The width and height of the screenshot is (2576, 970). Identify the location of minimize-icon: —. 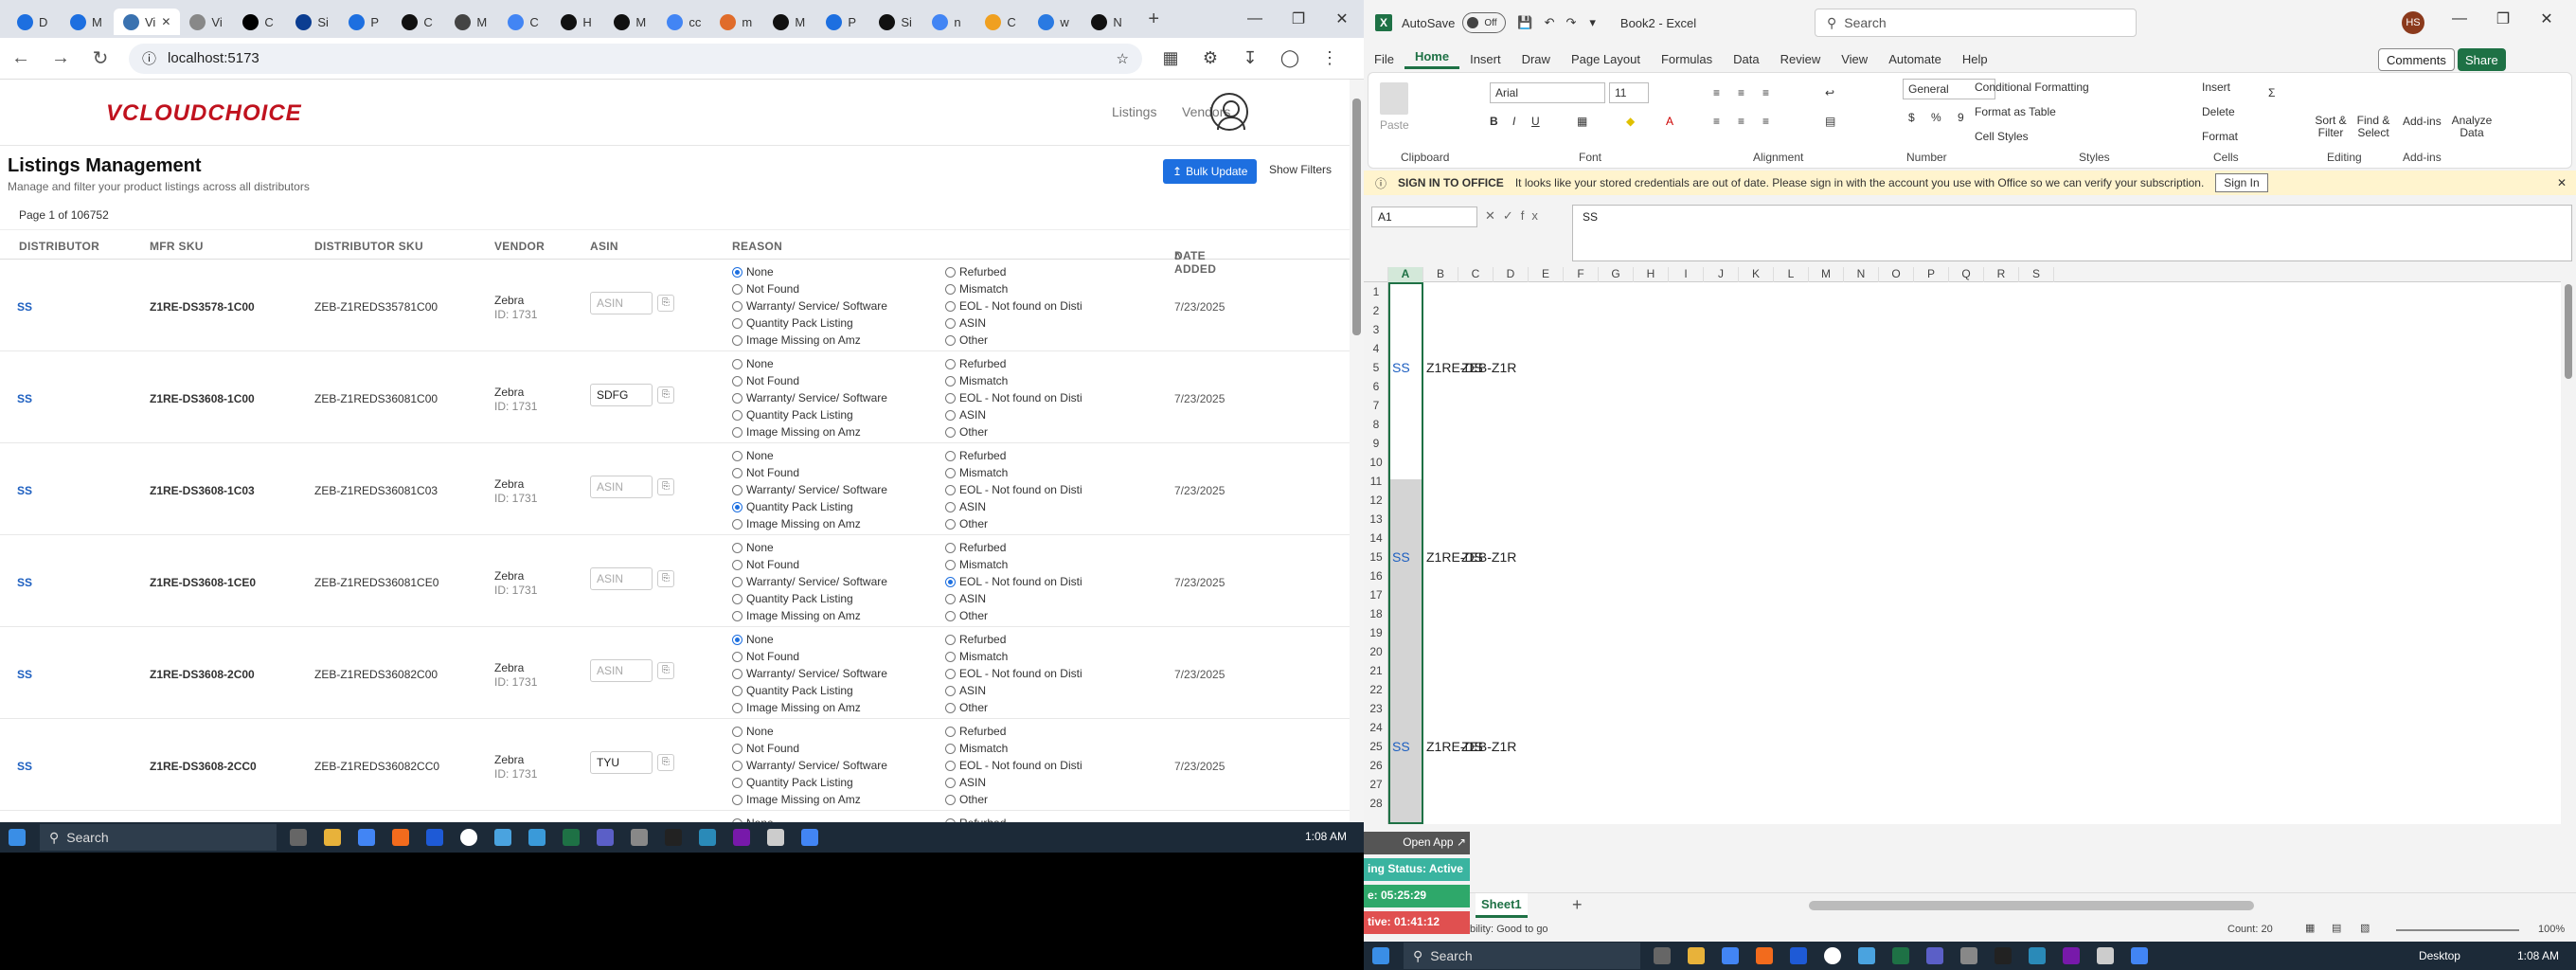
(1255, 19).